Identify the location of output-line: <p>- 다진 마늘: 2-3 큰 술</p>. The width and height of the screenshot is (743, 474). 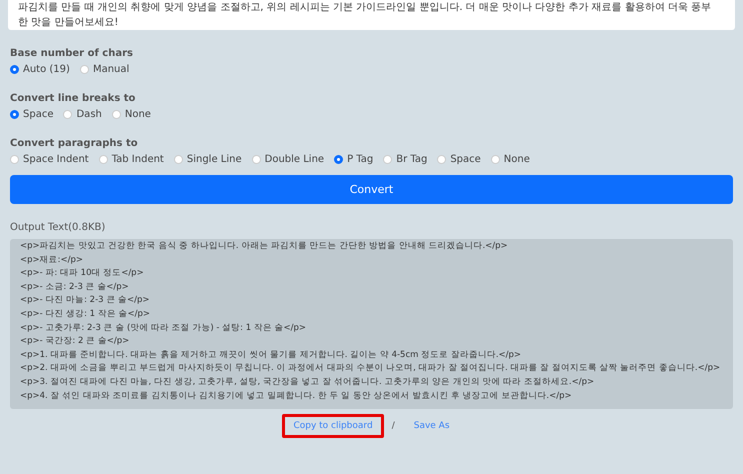
(85, 301).